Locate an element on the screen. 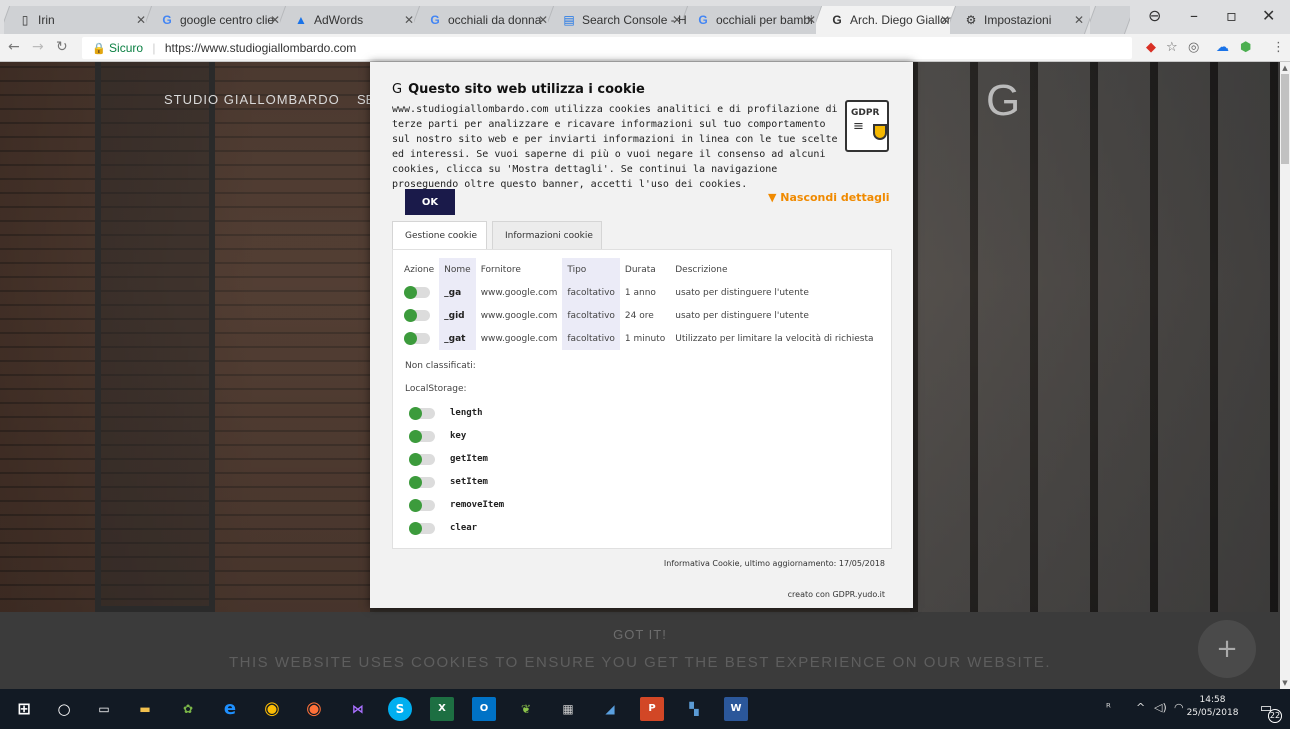  restore-icon: ▫ is located at coordinates (1231, 15).